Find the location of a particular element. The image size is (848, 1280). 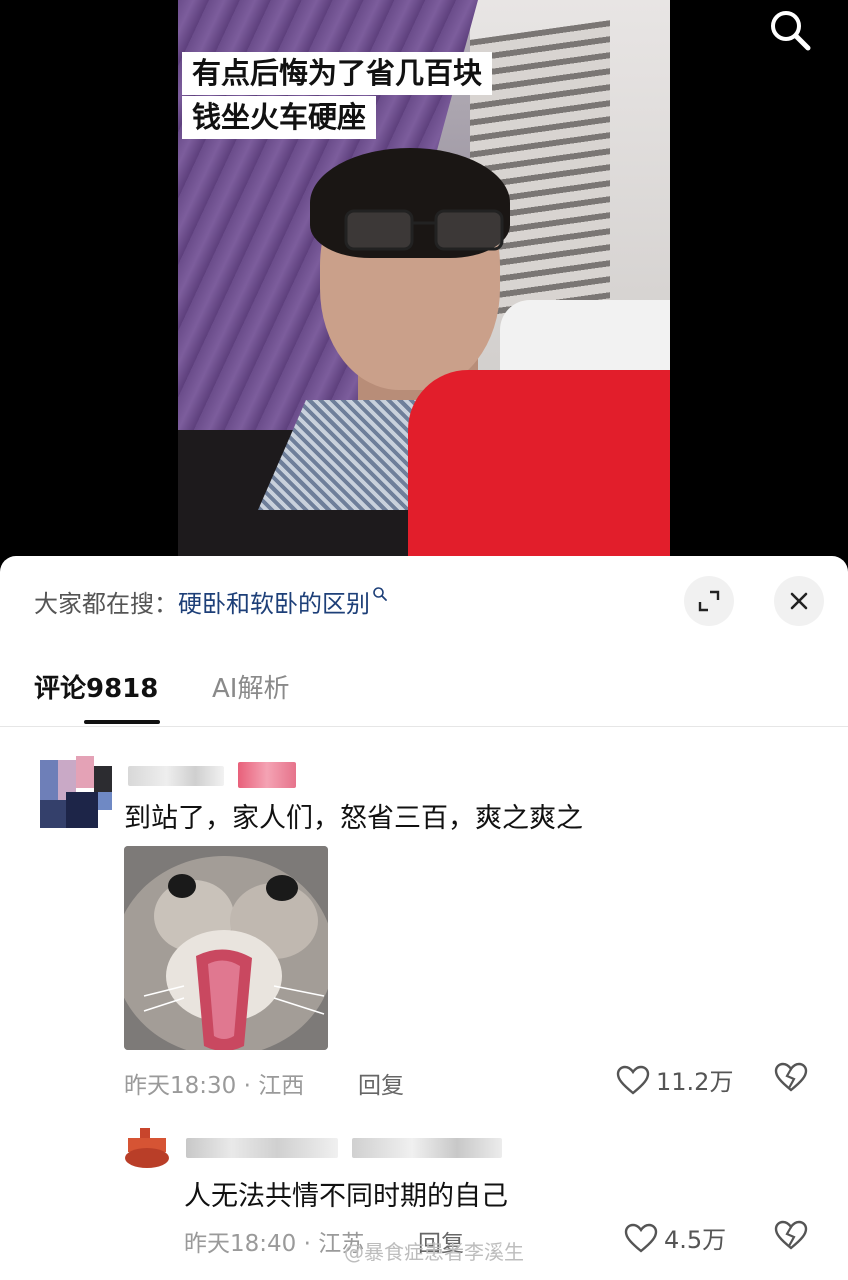

comment-time: 昨天18:30 is located at coordinates (180, 1086).